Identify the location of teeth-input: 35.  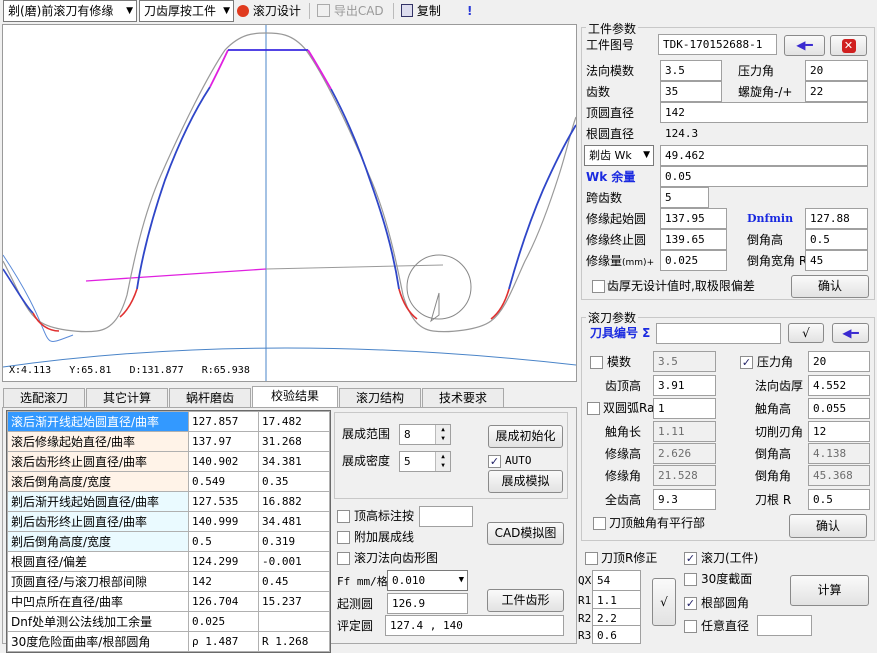
(691, 91).